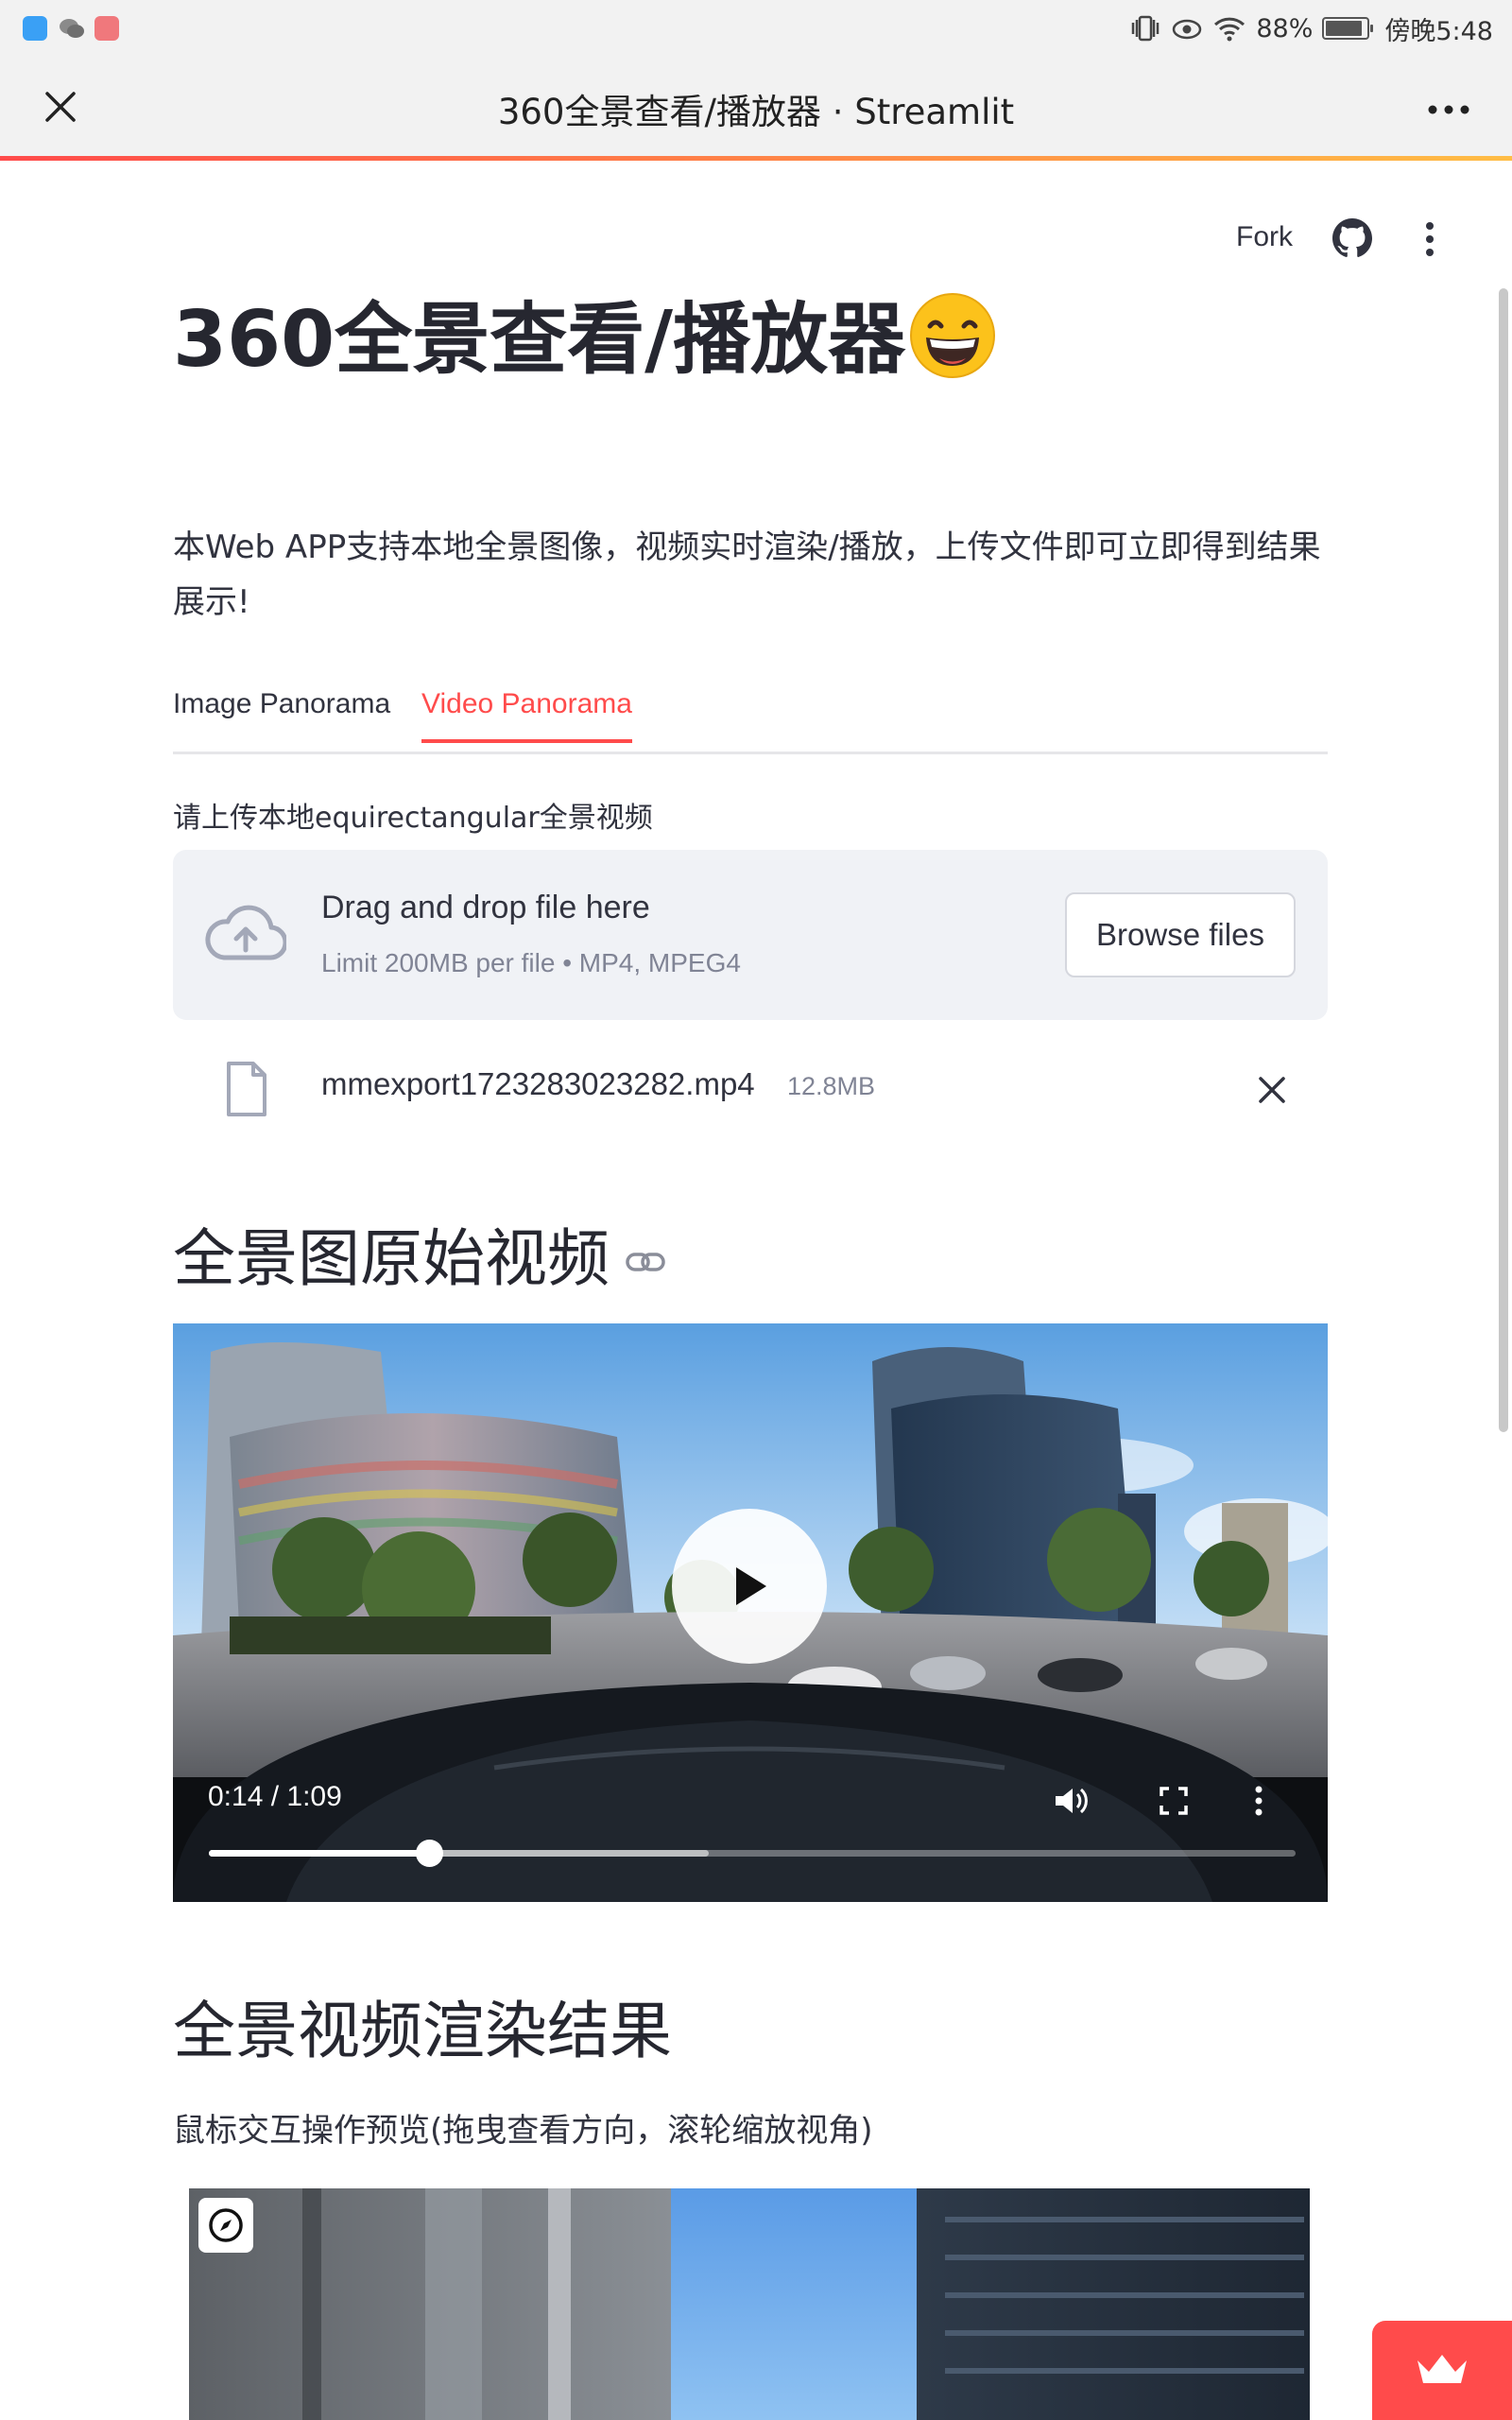  I want to click on app-shield-icon, so click(35, 28).